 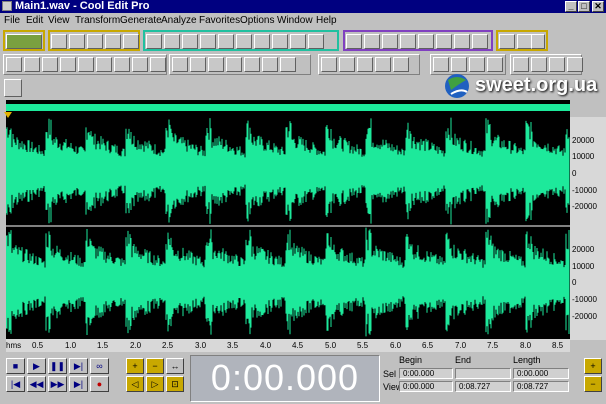 What do you see at coordinates (426, 373) in the screenshot?
I see `sel-begin-field: 0:00.000` at bounding box center [426, 373].